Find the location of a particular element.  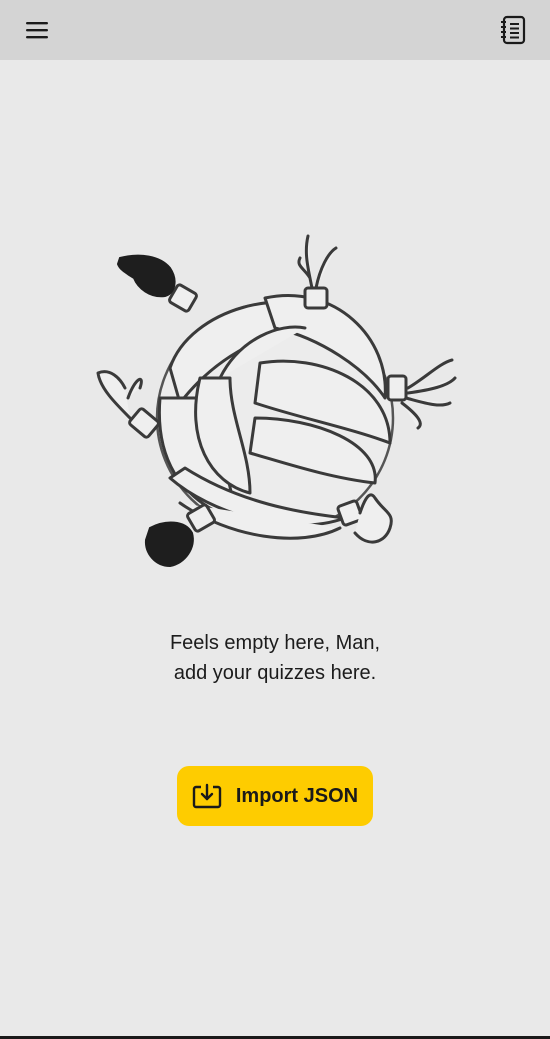

hamburger-menu-icon is located at coordinates (37, 30).